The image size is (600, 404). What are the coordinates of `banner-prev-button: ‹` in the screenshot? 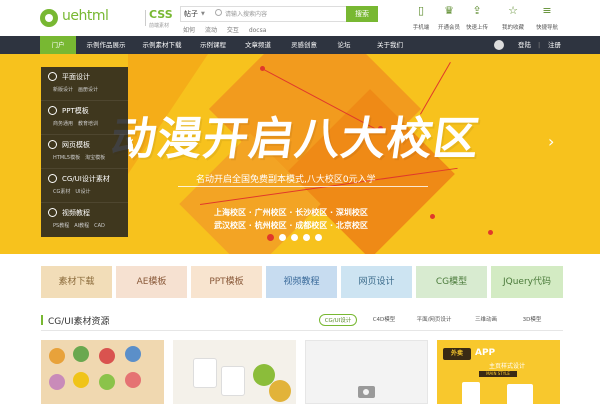 It's located at (131, 141).